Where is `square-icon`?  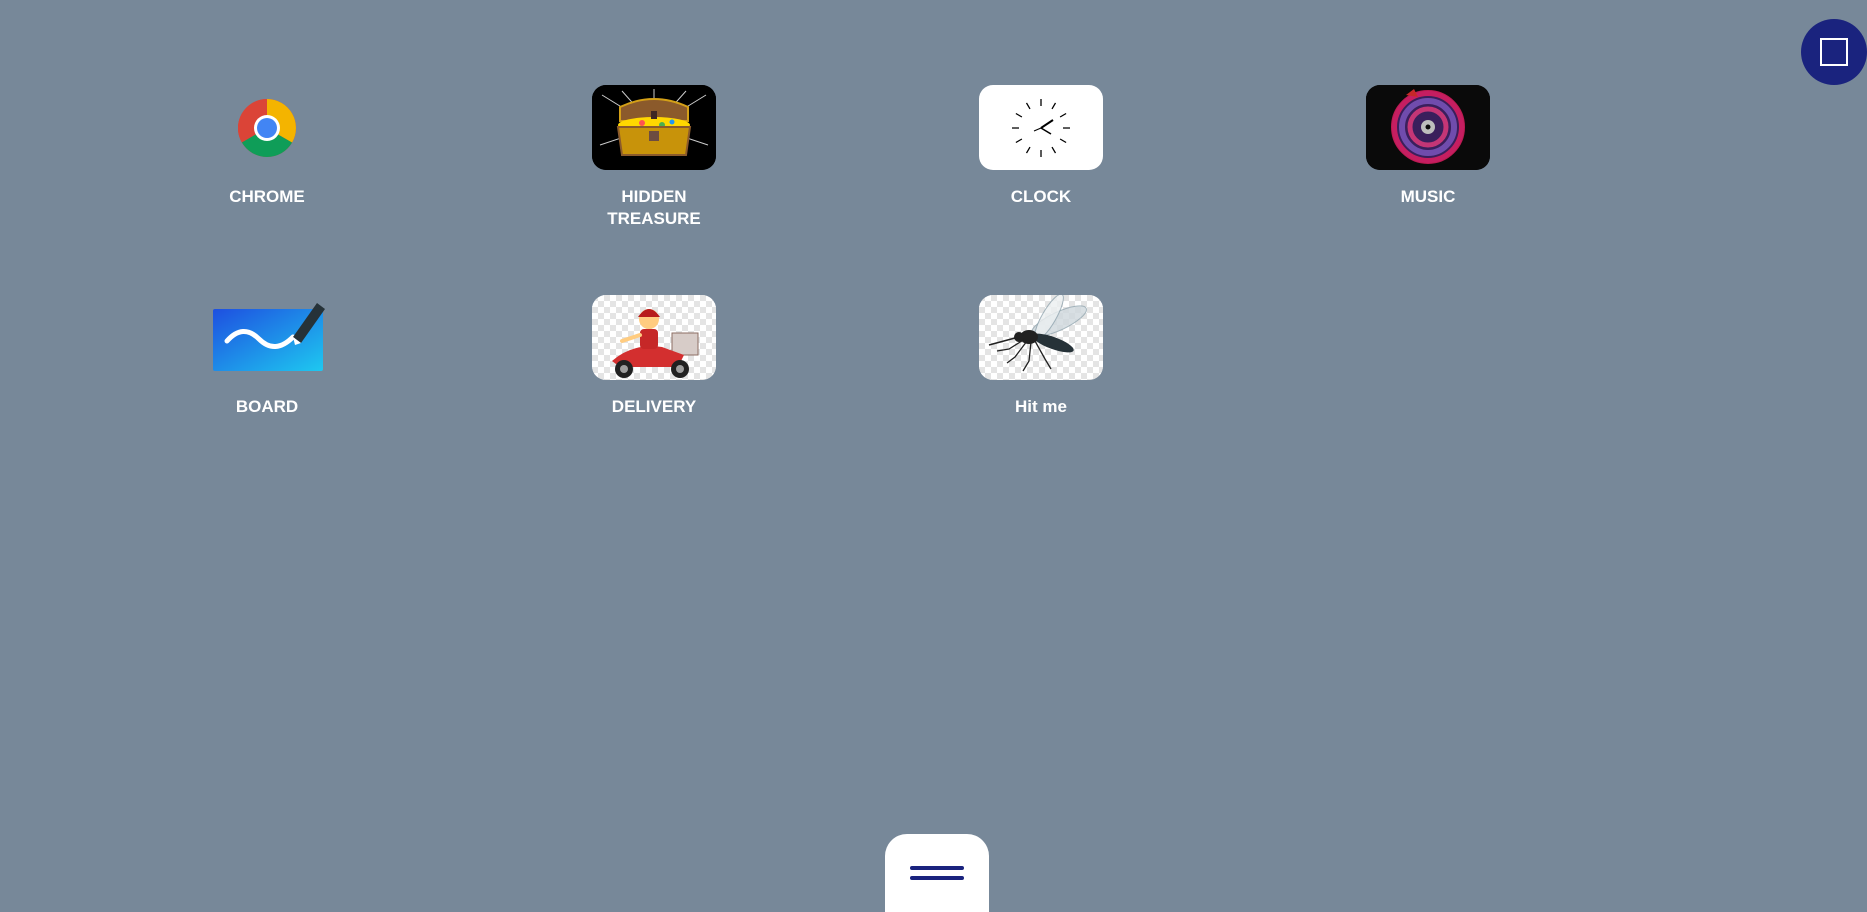 square-icon is located at coordinates (1834, 52).